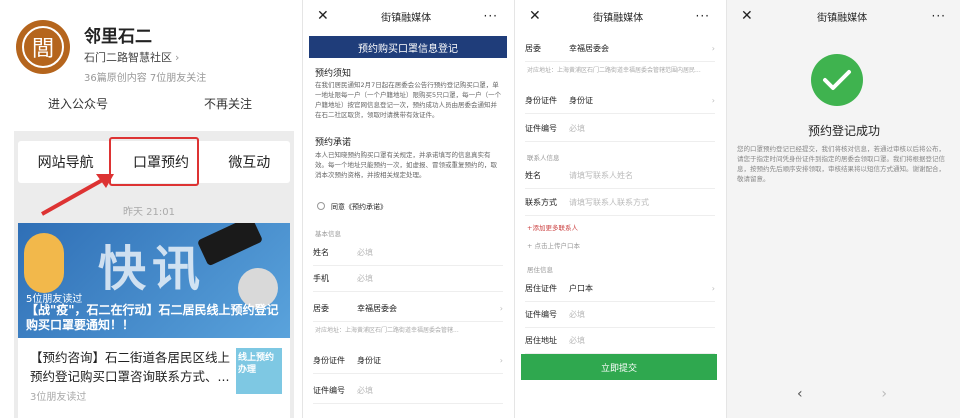 The width and height of the screenshot is (960, 418). Describe the element at coordinates (145, 78) in the screenshot. I see `account-stats: 36篇原创内容 7位朋友关注` at that location.